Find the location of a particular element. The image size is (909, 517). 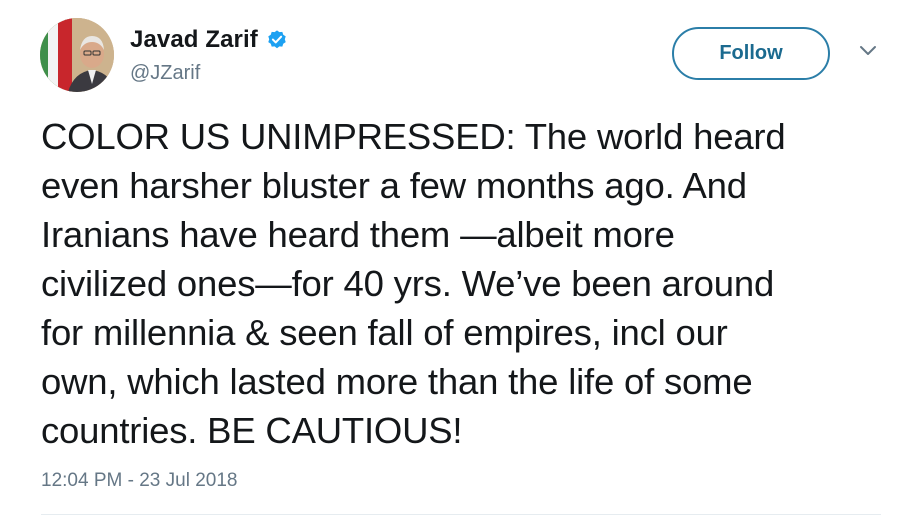

tweet-timestamp: 12:04 PM - 23 Jul 2018 is located at coordinates (139, 481).